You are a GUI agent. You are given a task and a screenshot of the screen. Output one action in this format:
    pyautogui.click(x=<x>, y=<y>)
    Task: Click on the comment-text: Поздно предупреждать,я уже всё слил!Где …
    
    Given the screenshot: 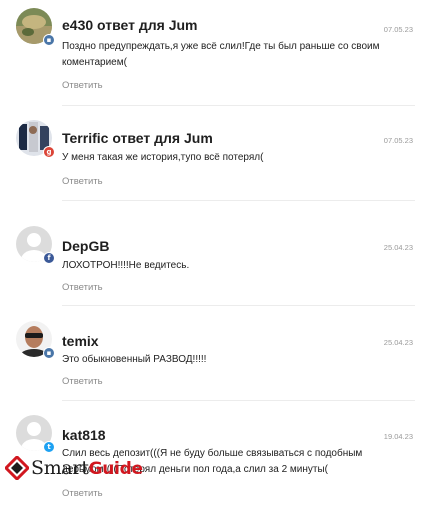 What is the action you would take?
    pyautogui.click(x=221, y=54)
    